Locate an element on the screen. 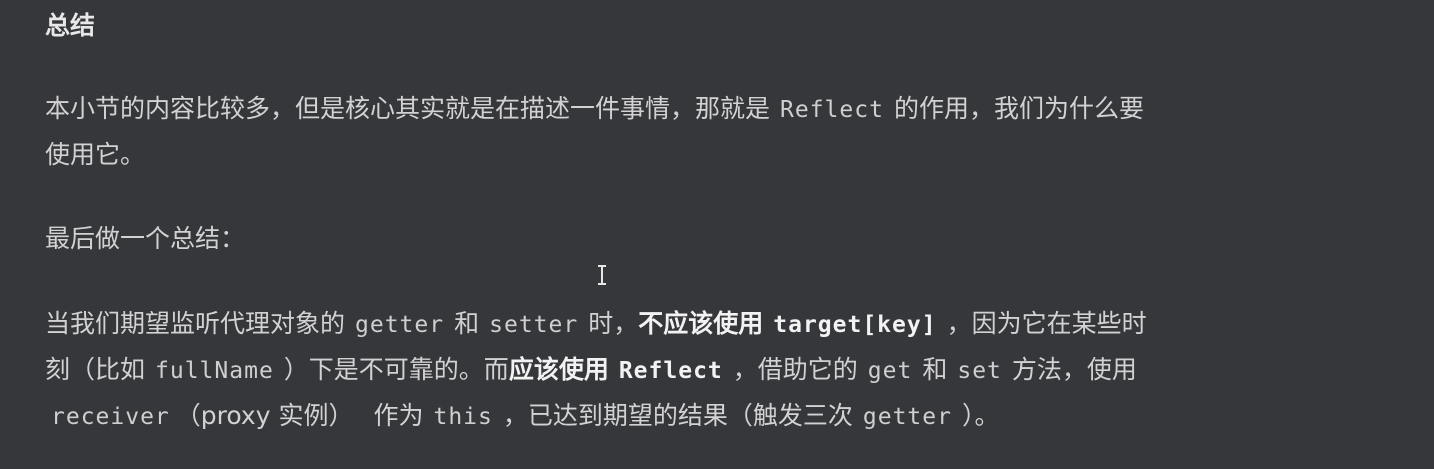  text-cursor-icon is located at coordinates (602, 275).